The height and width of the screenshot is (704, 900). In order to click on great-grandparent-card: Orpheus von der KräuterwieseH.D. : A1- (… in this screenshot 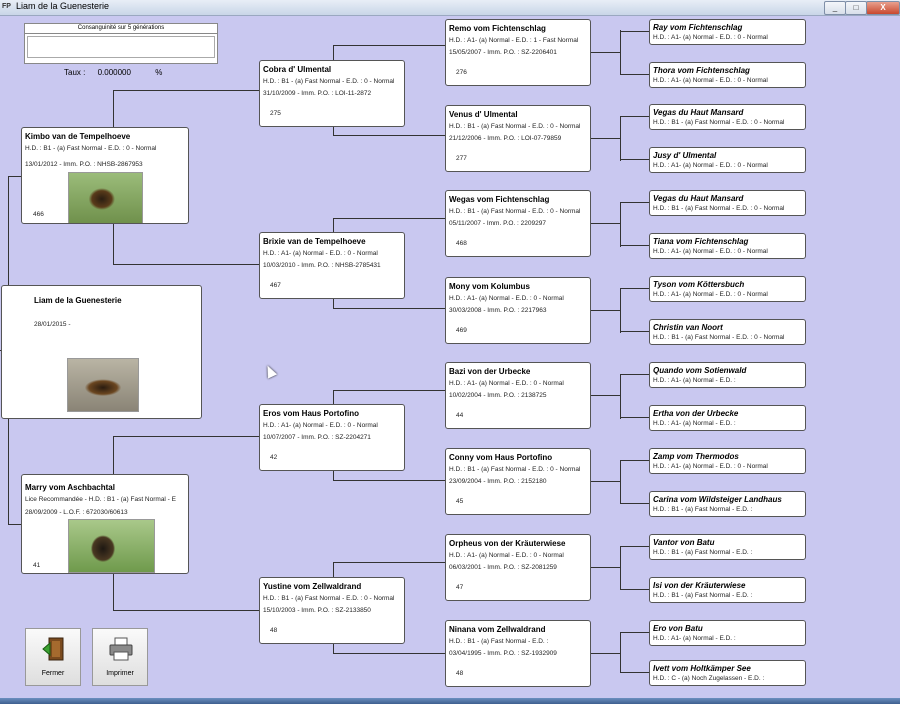, I will do `click(518, 567)`.